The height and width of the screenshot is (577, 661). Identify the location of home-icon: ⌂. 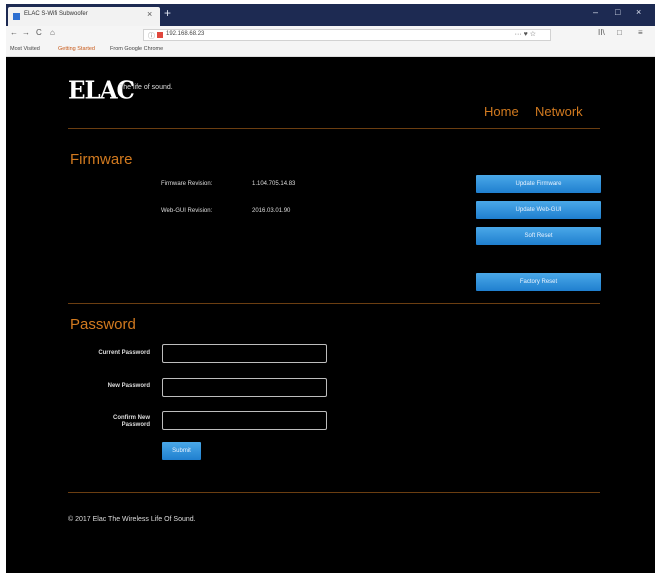
(52, 33).